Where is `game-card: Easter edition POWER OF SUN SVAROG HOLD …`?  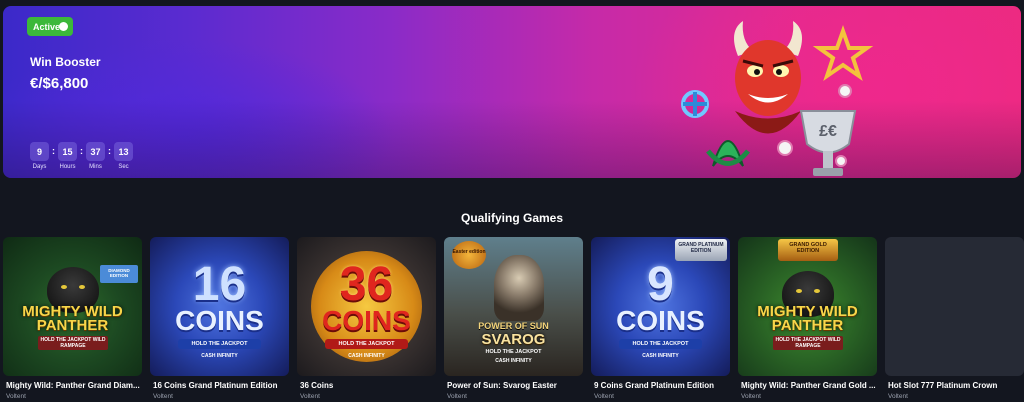
game-card: Easter edition POWER OF SUN SVAROG HOLD … is located at coordinates (513, 318).